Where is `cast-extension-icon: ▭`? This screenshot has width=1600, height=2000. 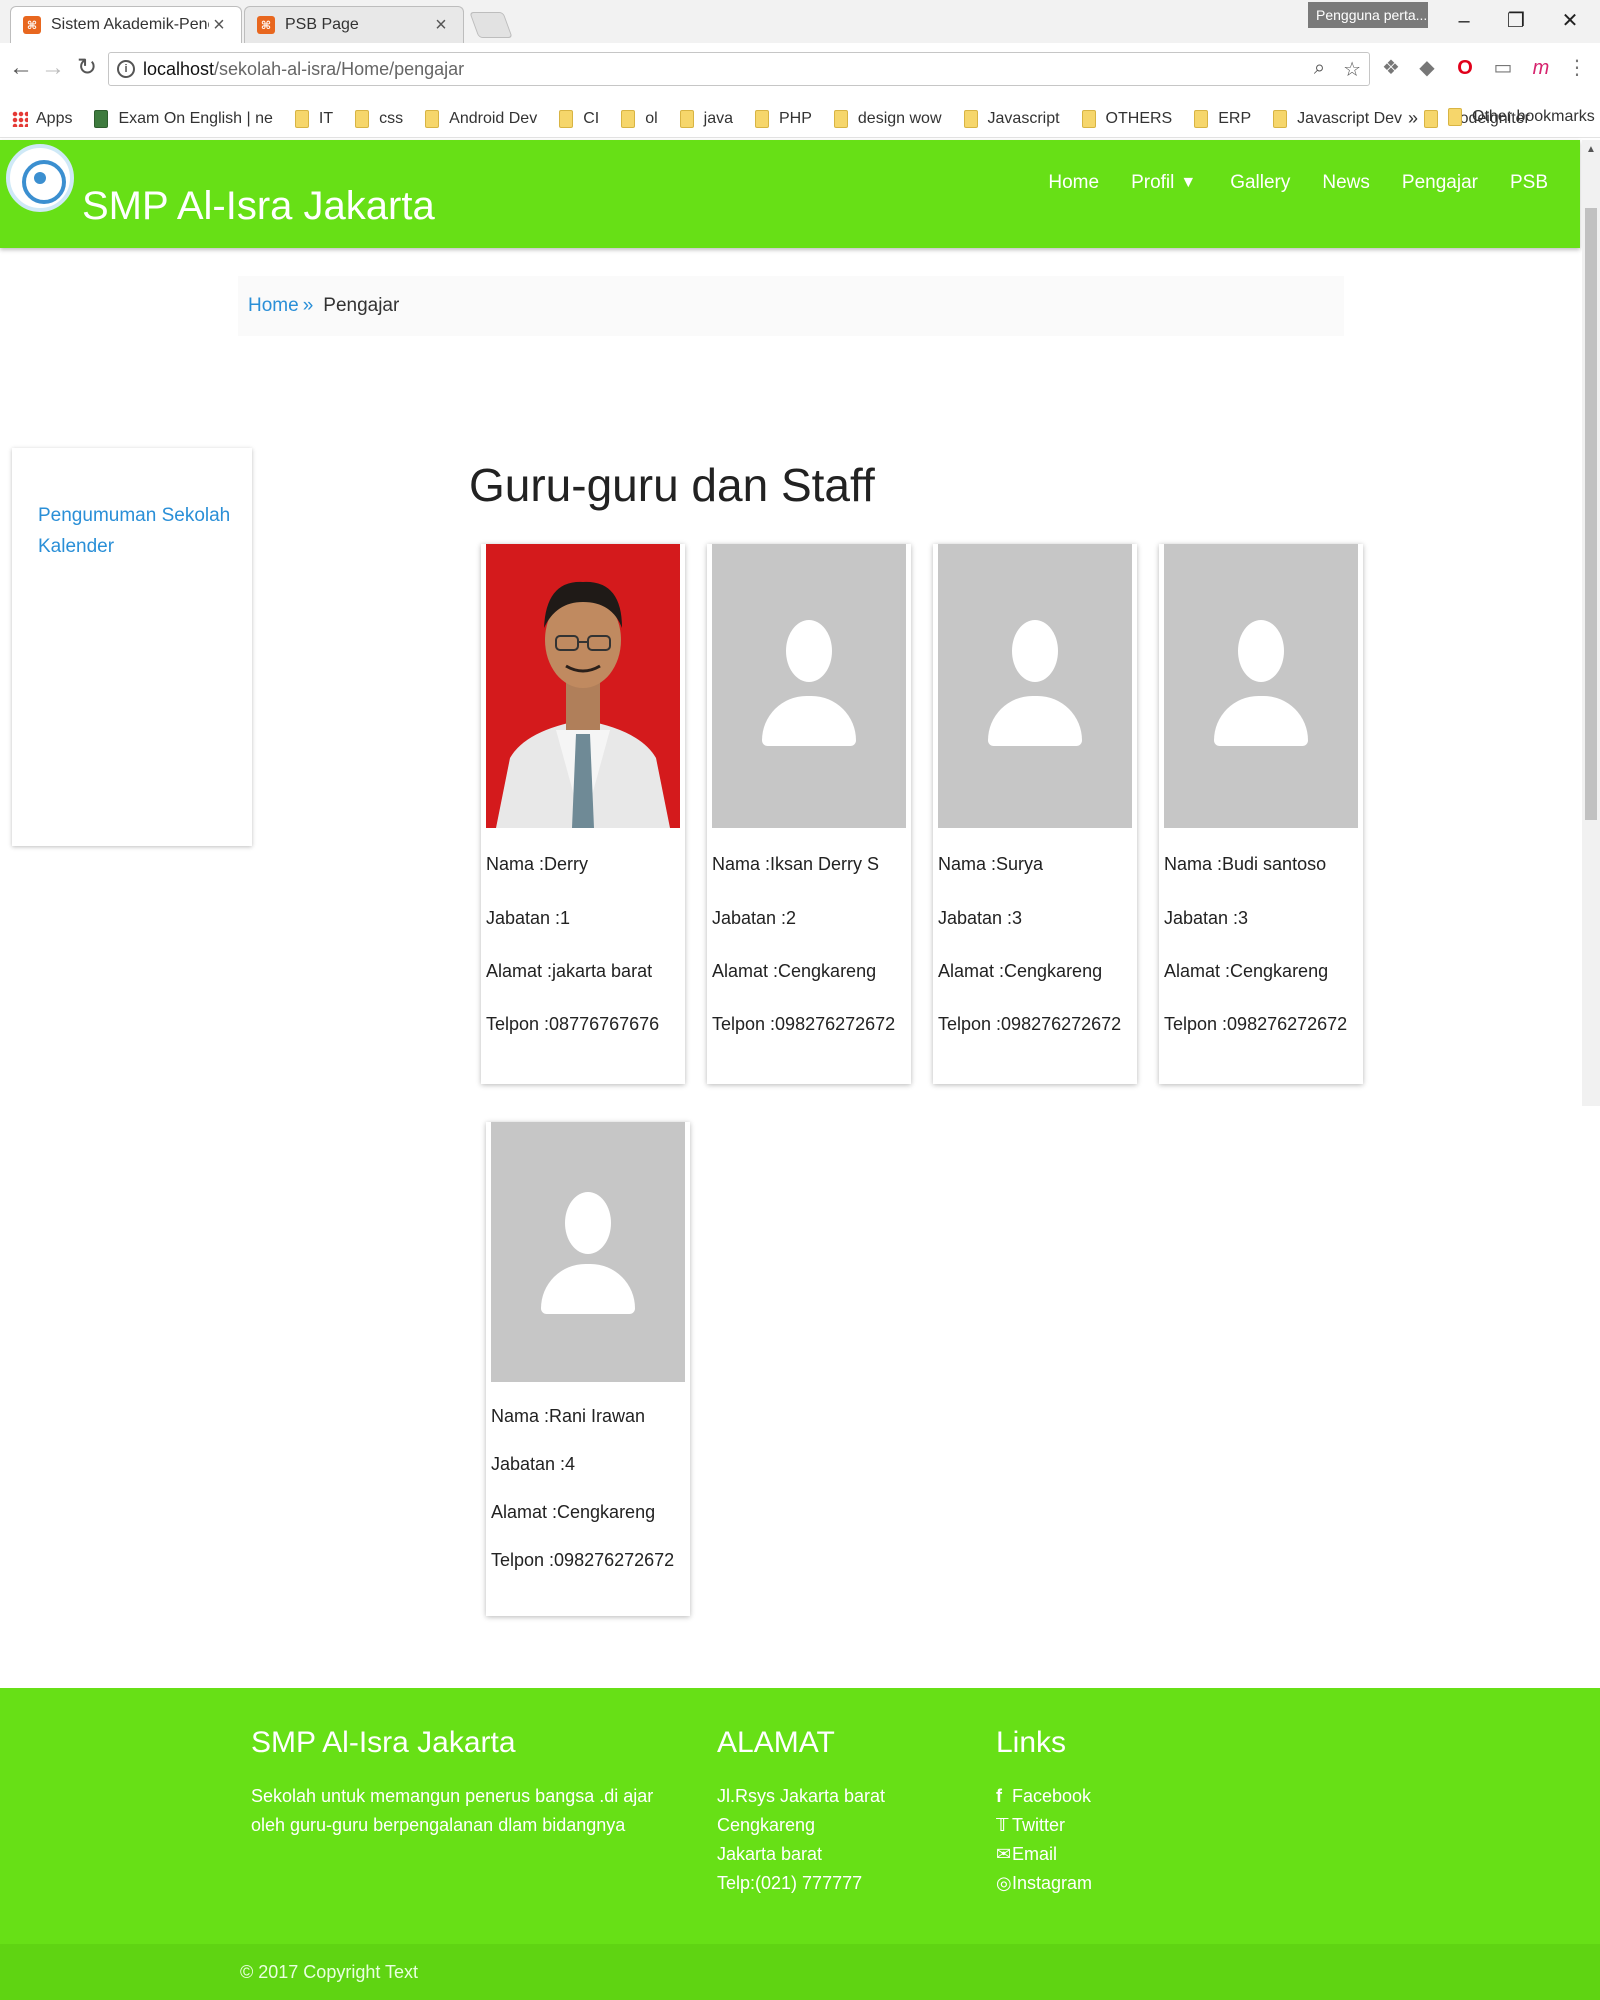
cast-extension-icon: ▭ is located at coordinates (1503, 68).